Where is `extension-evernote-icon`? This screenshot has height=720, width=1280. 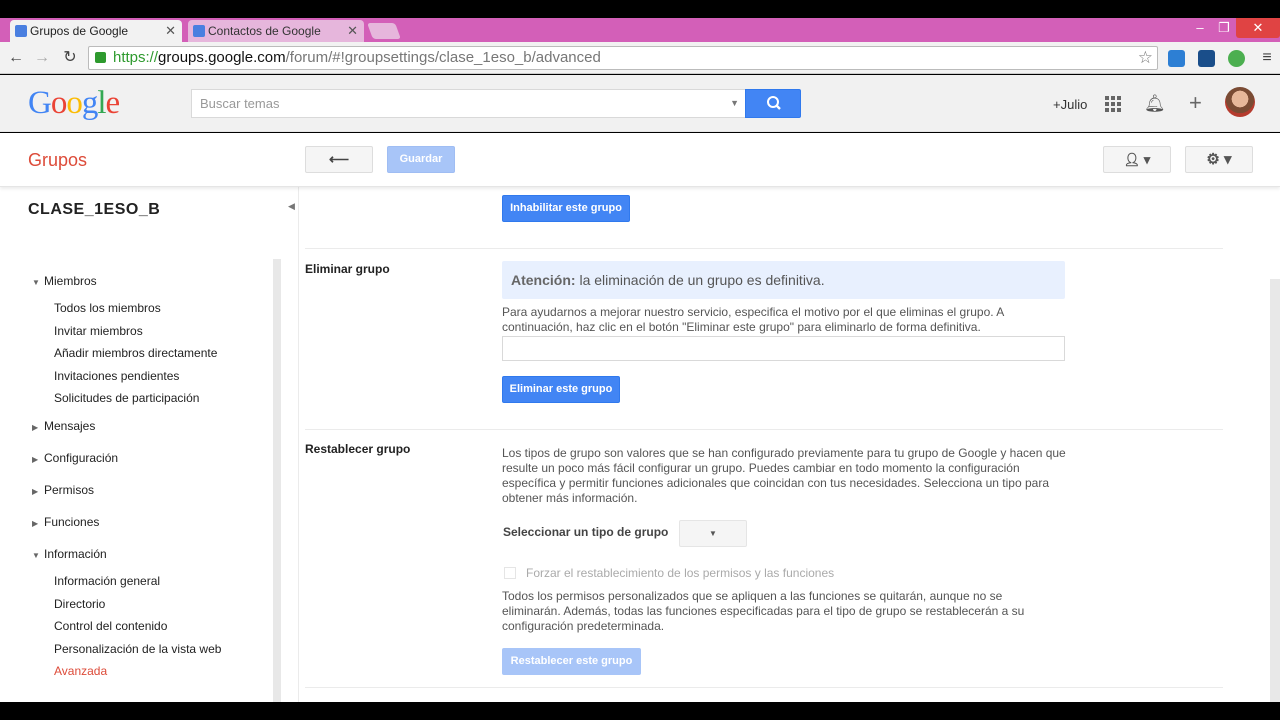
extension-evernote-icon is located at coordinates (1236, 58).